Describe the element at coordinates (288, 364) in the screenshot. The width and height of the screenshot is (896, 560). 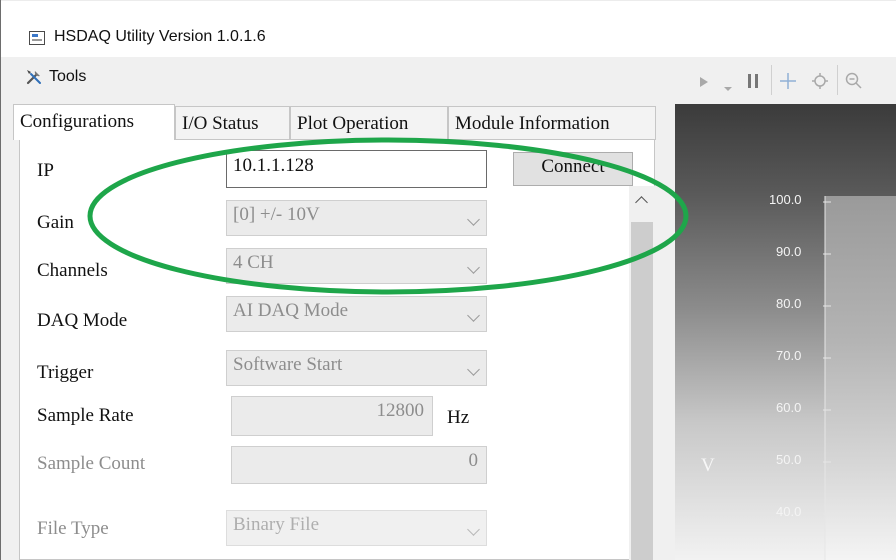
I see `trigger-select-value: Software Start` at that location.